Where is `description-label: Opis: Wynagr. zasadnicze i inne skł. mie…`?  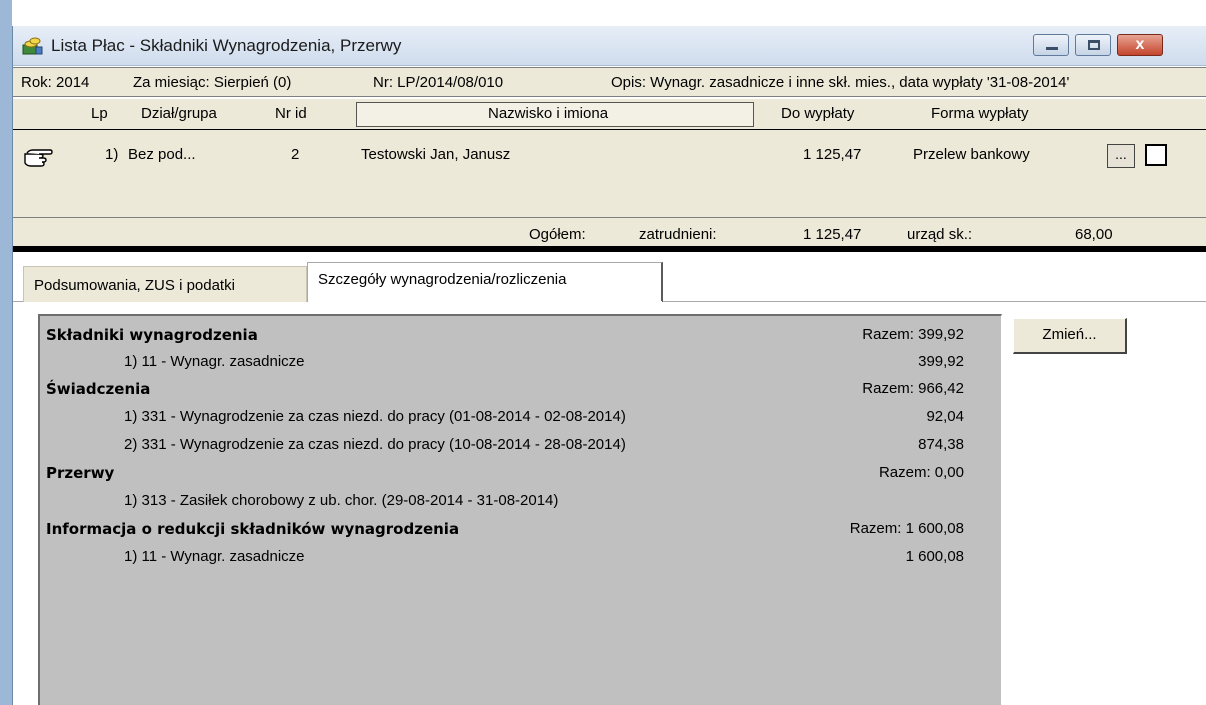
description-label: Opis: Wynagr. zasadnicze i inne skł. mie… is located at coordinates (840, 82).